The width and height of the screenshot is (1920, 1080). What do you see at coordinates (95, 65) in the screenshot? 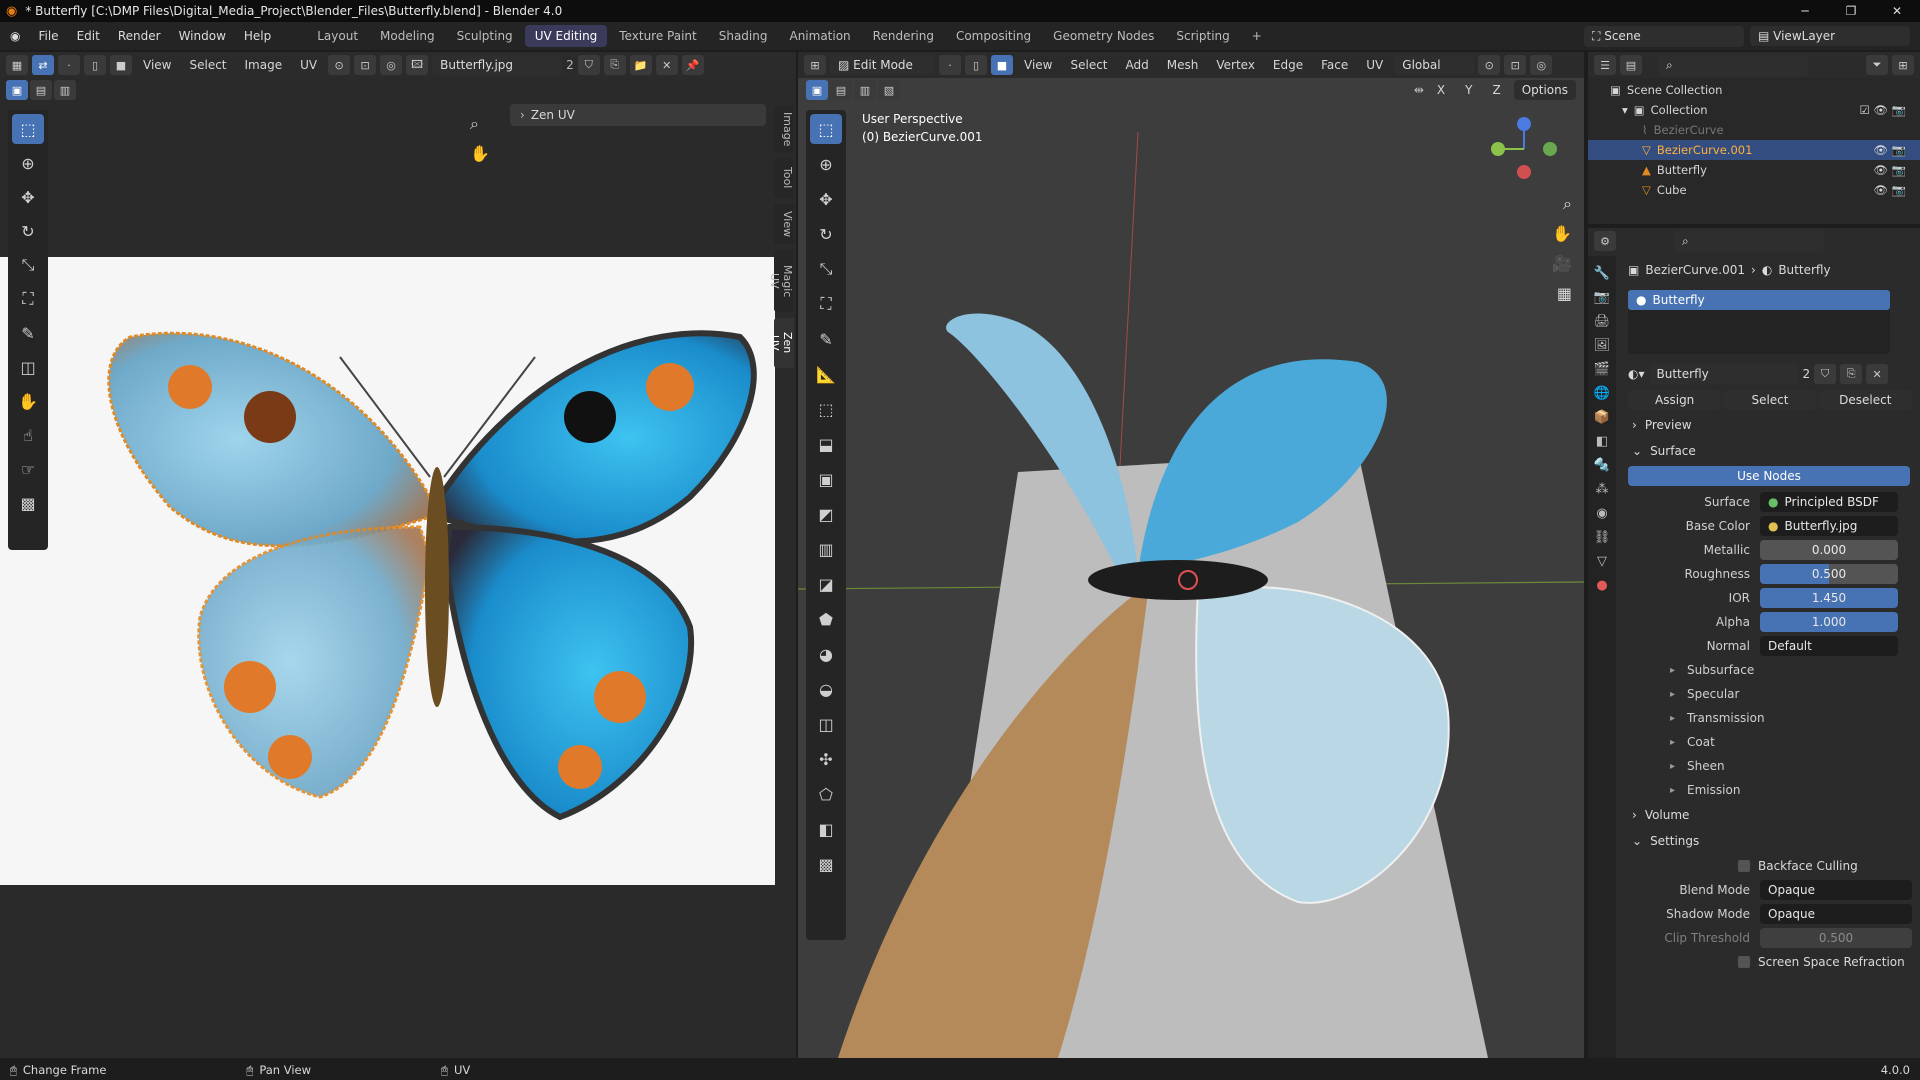
I see `edge-select-icon: ▯` at bounding box center [95, 65].